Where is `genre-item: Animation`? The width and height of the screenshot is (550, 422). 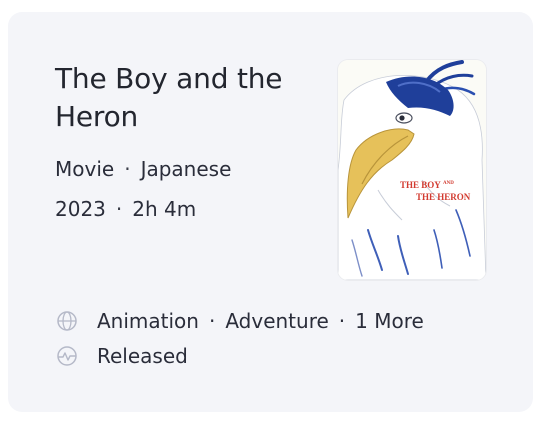
genre-item: Animation is located at coordinates (148, 321).